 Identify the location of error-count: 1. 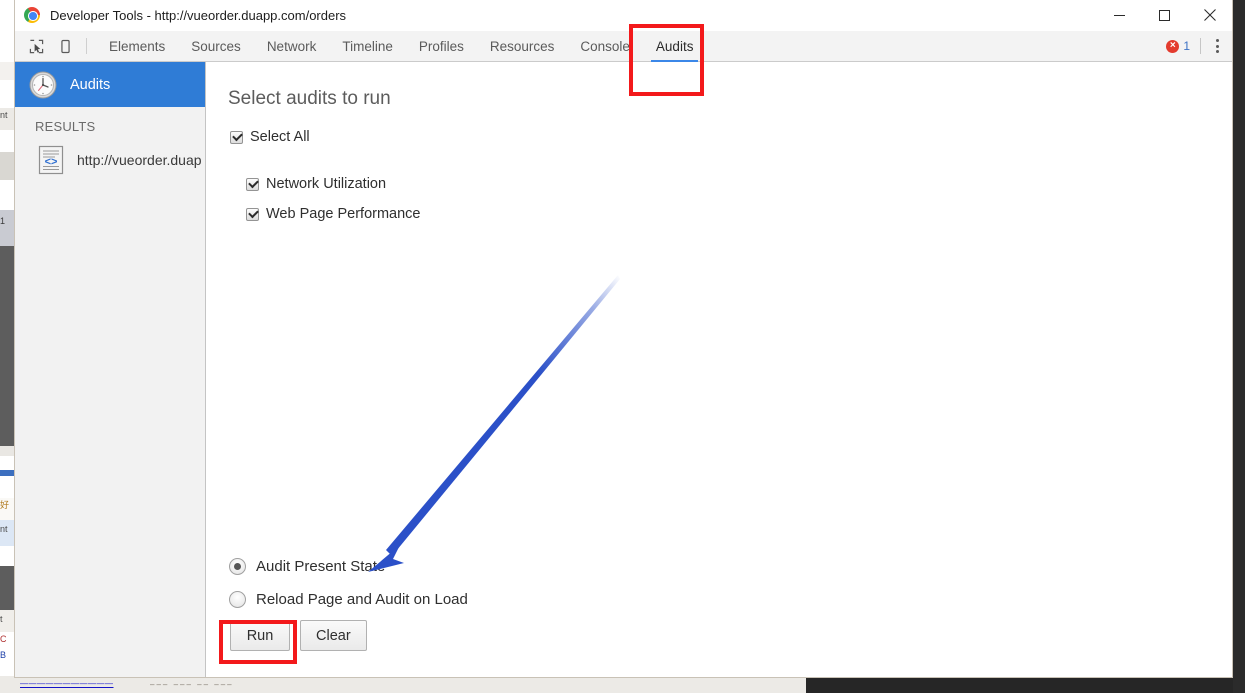
(1186, 46).